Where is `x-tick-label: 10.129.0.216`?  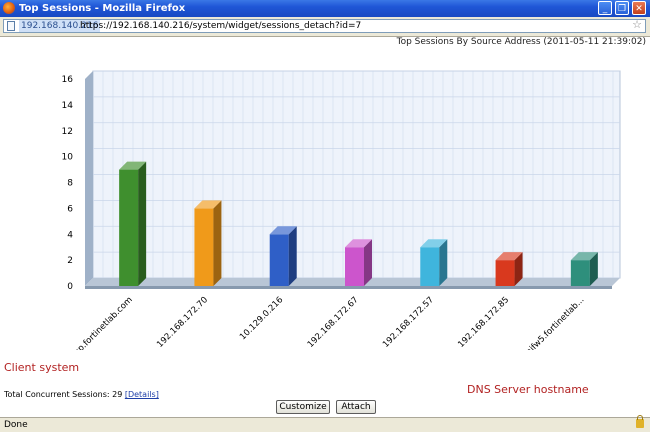
x-tick-label: 10.129.0.216 is located at coordinates (261, 318).